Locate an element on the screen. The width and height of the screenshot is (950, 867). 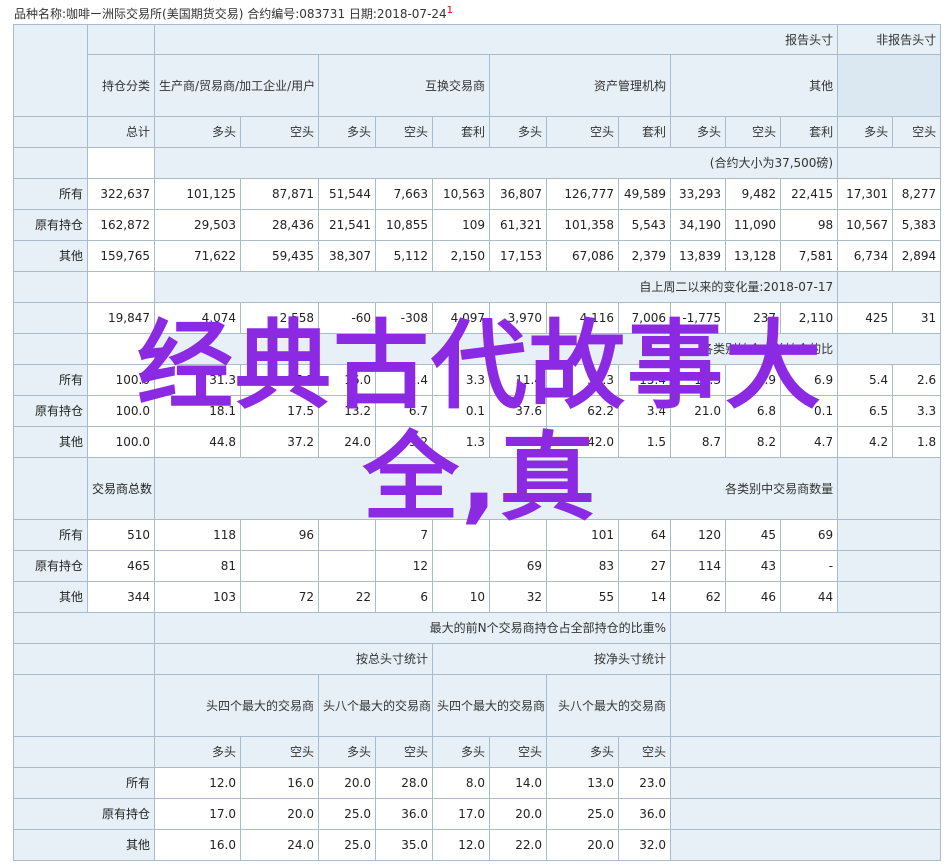
table-cell: 6,734 is located at coordinates (865, 256).